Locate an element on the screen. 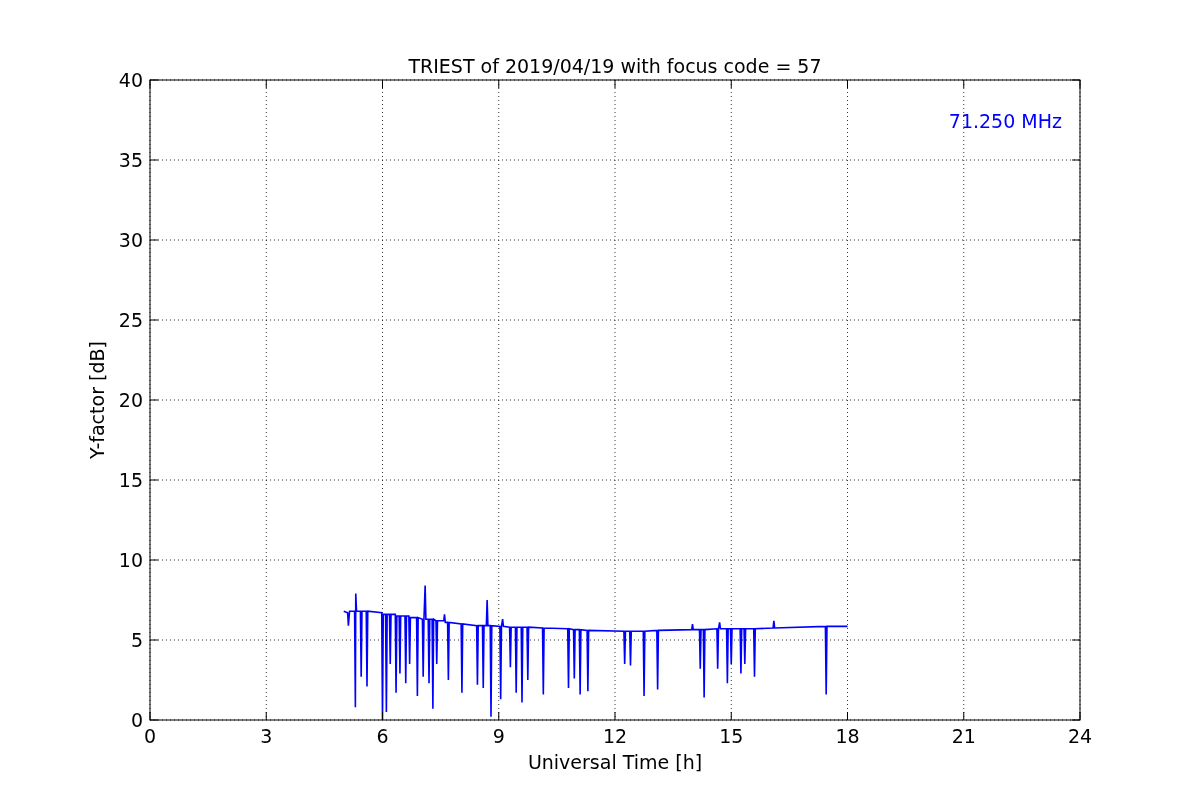 This screenshot has width=1200, height=800. frequency-label: 71.250 MHz is located at coordinates (1005, 121).